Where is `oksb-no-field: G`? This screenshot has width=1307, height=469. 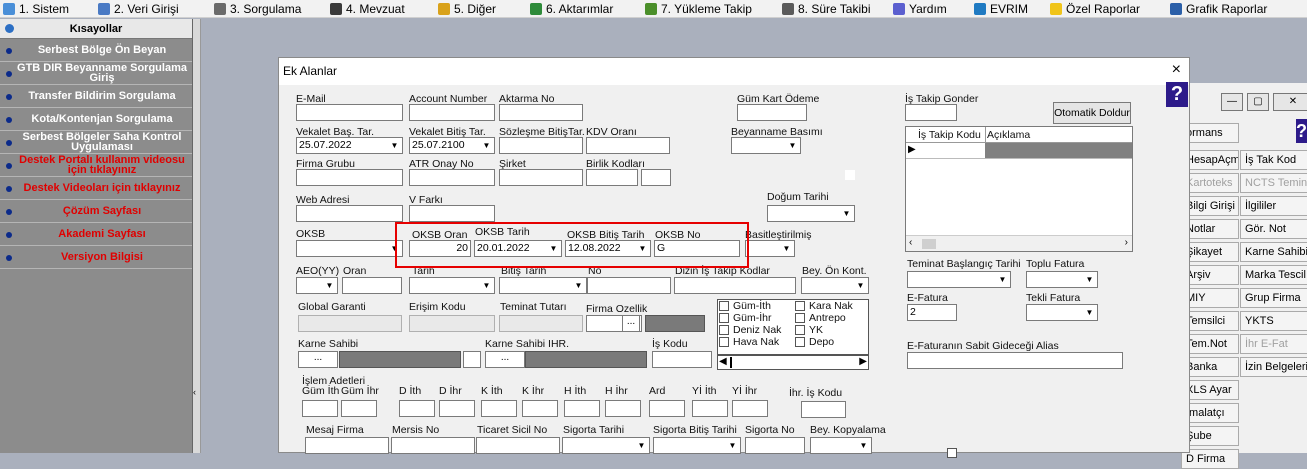 oksb-no-field: G is located at coordinates (697, 248).